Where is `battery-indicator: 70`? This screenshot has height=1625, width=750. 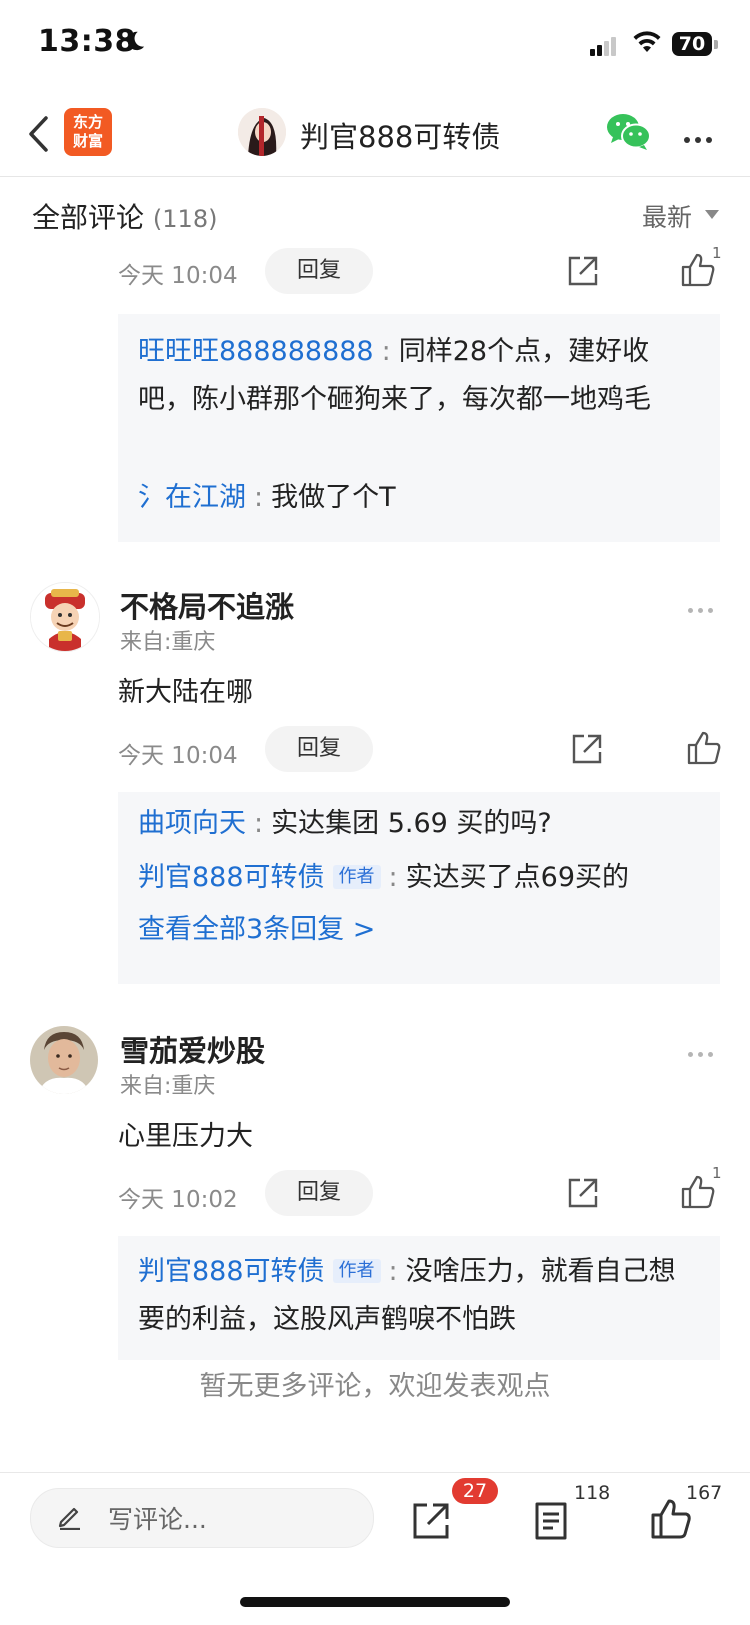 battery-indicator: 70 is located at coordinates (692, 44).